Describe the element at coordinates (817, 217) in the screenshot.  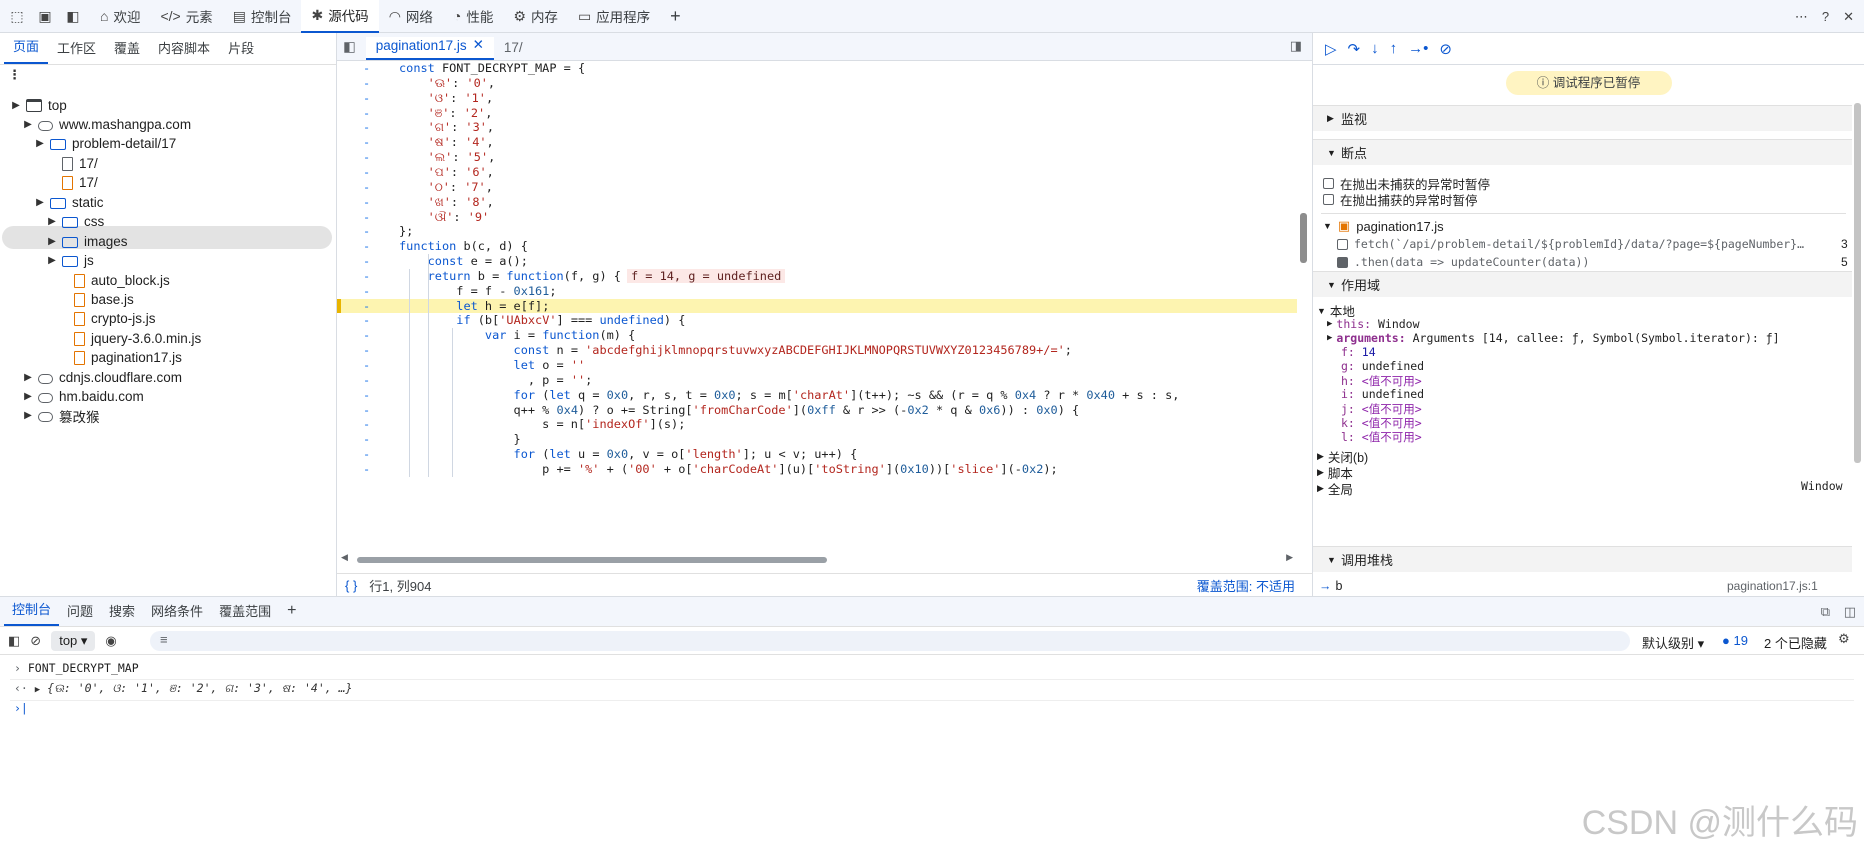
I see `code-line: - 'ଔ': '9'` at that location.